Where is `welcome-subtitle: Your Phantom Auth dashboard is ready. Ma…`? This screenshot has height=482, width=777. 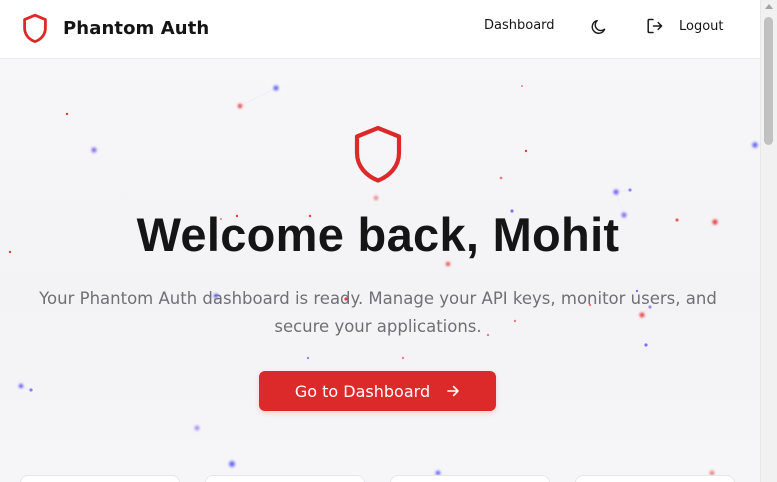 welcome-subtitle: Your Phantom Auth dashboard is ready. Ma… is located at coordinates (378, 312).